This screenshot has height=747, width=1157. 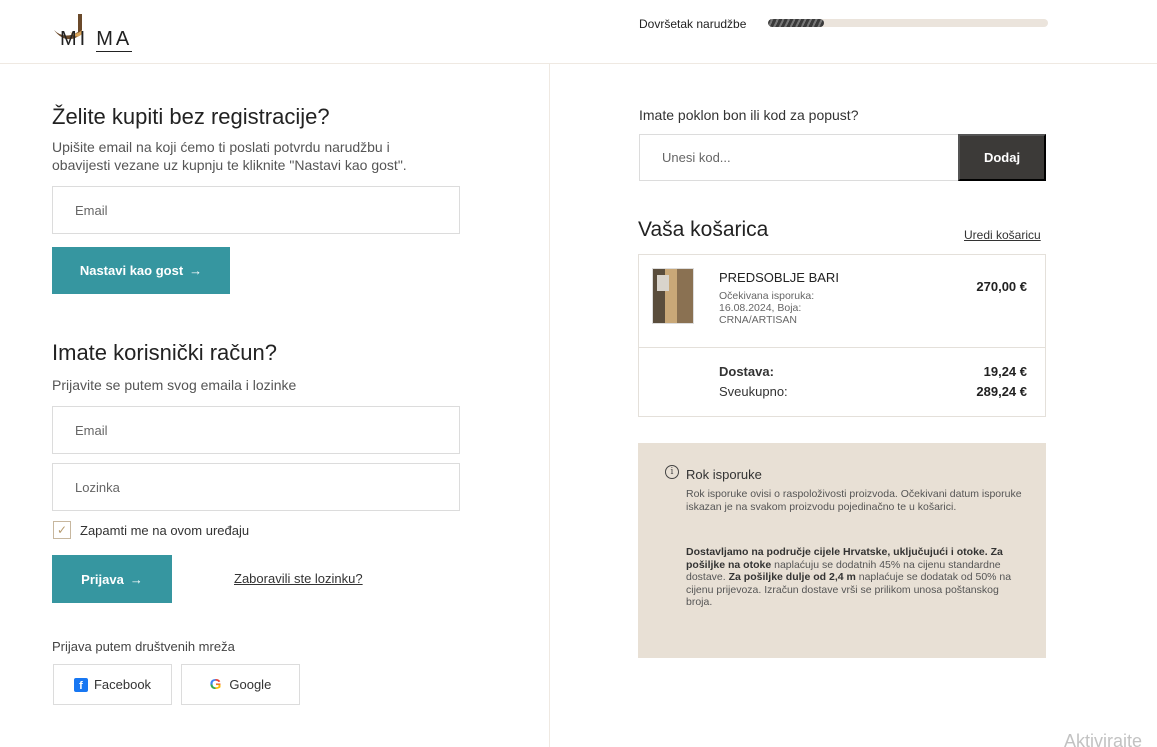 I want to click on google-login-button: G Google, so click(x=240, y=684).